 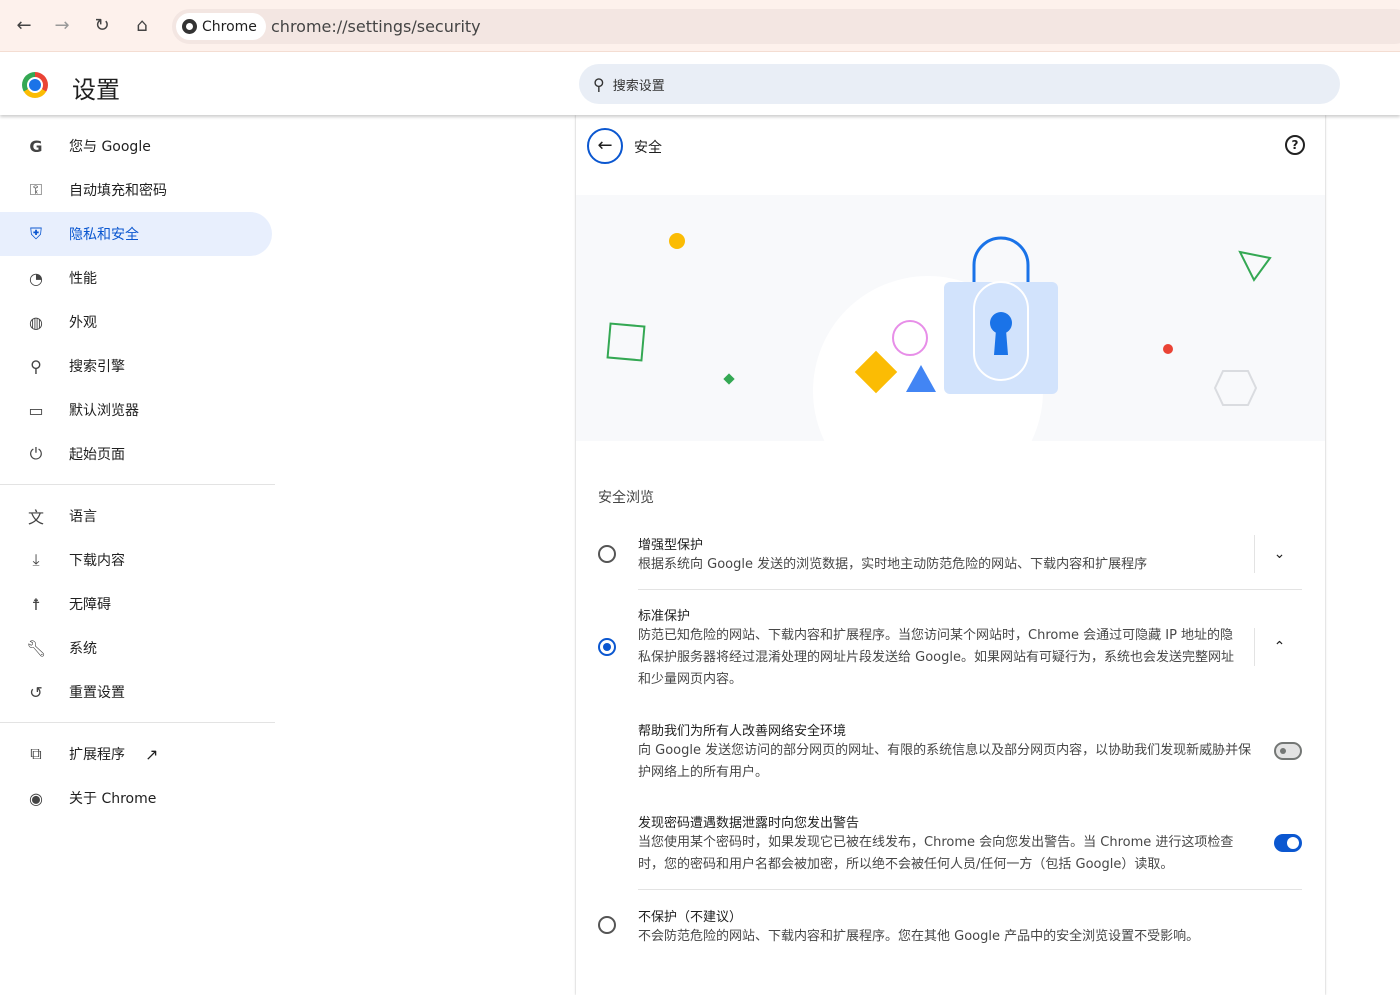 What do you see at coordinates (189, 26) in the screenshot?
I see `chrome-icon` at bounding box center [189, 26].